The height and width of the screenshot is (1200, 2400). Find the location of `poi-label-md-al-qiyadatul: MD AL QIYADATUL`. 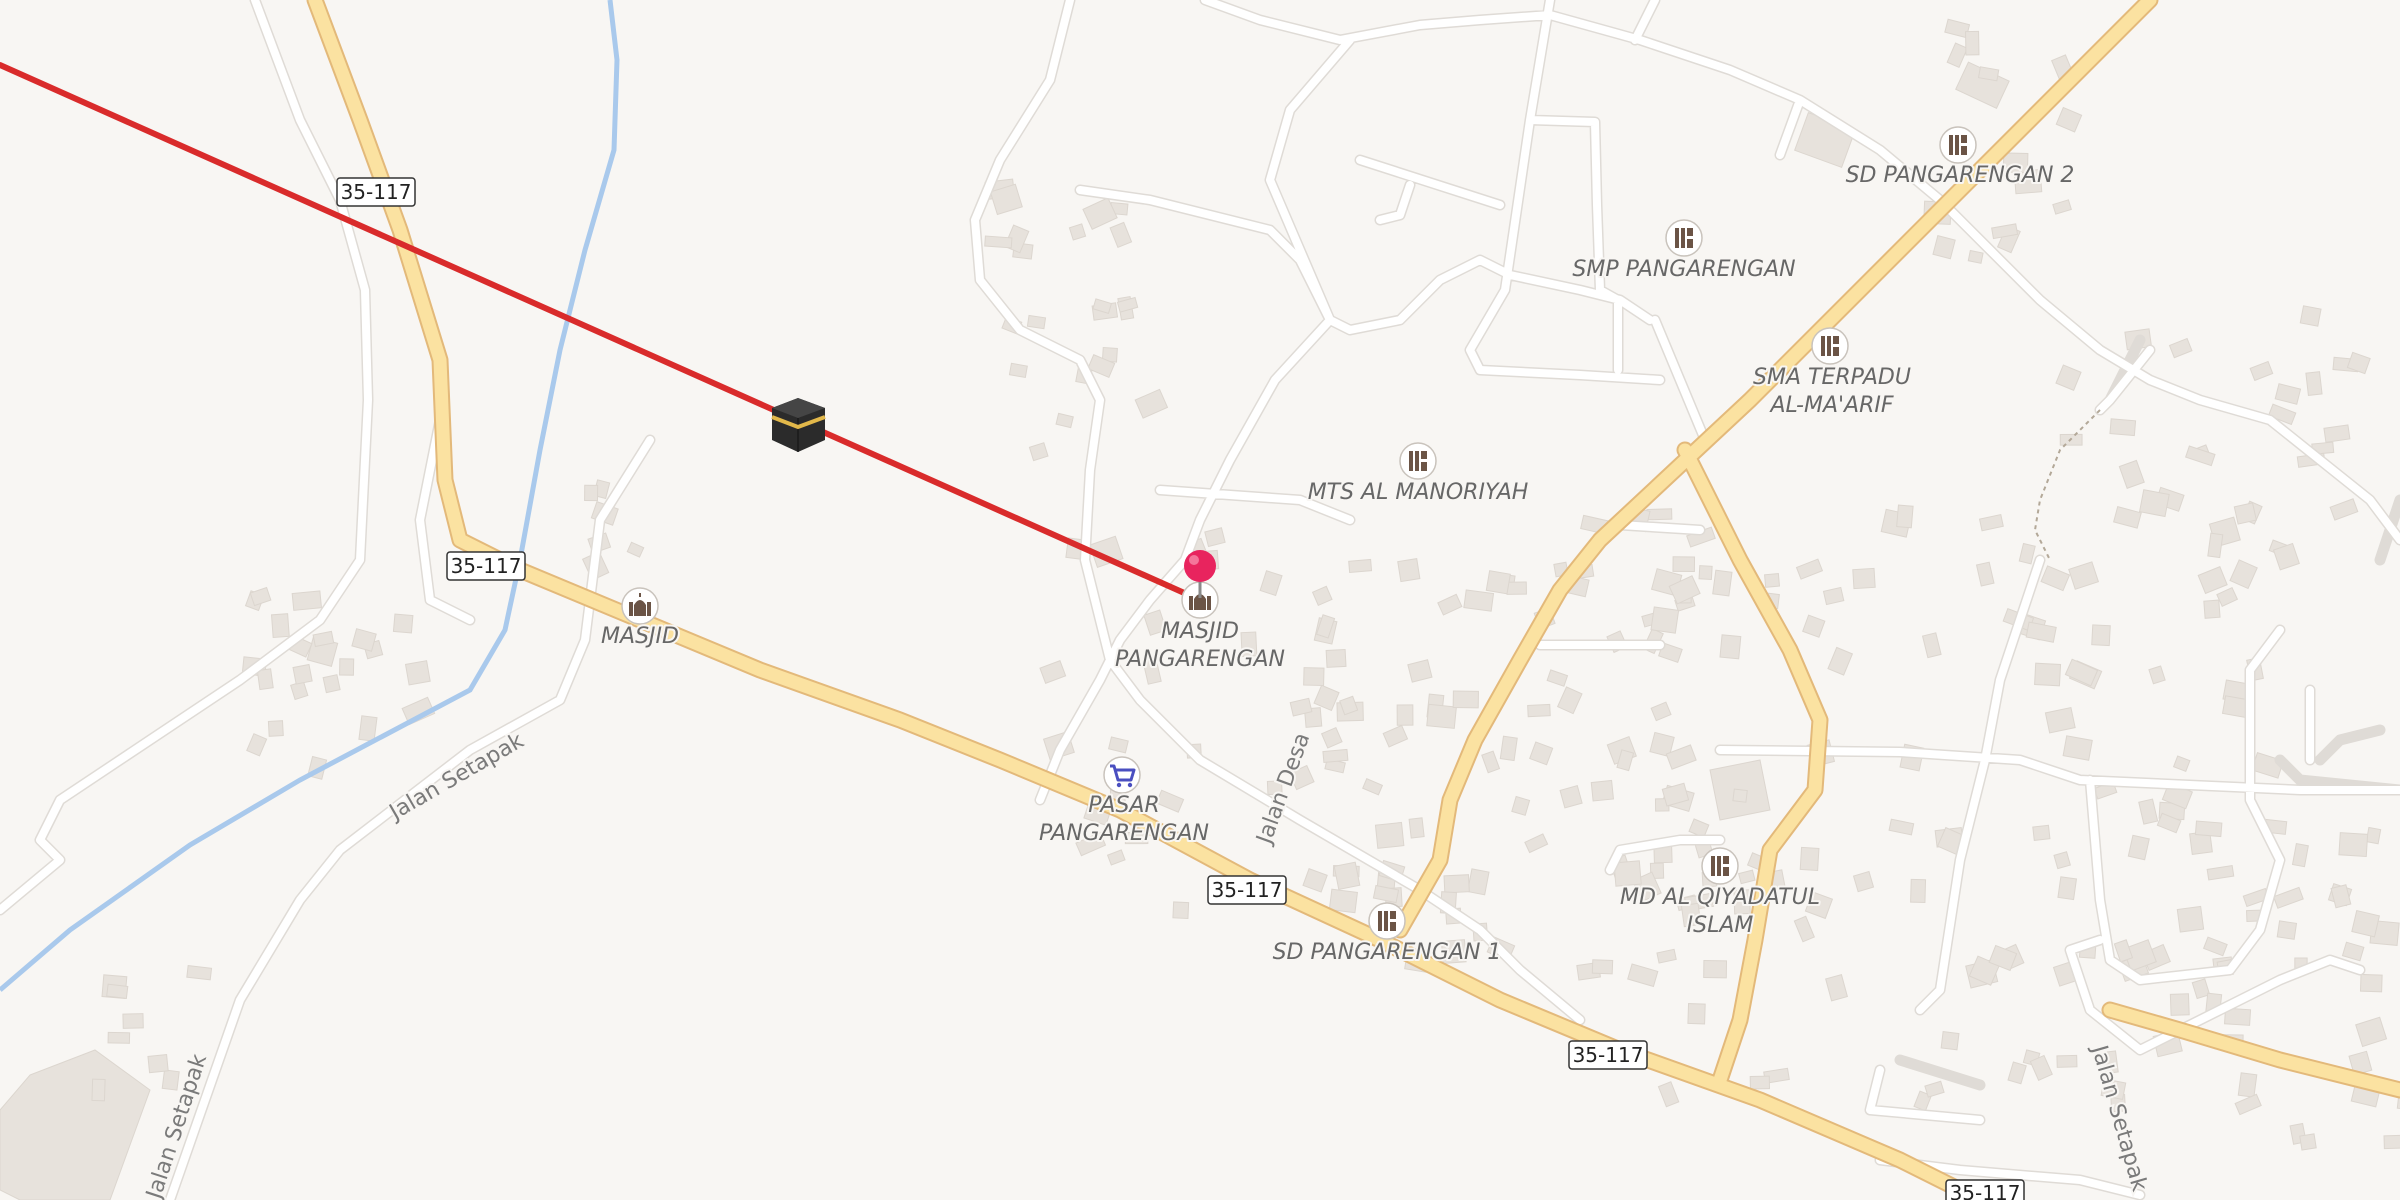

poi-label-md-al-qiyadatul: MD AL QIYADATUL is located at coordinates (1720, 897).